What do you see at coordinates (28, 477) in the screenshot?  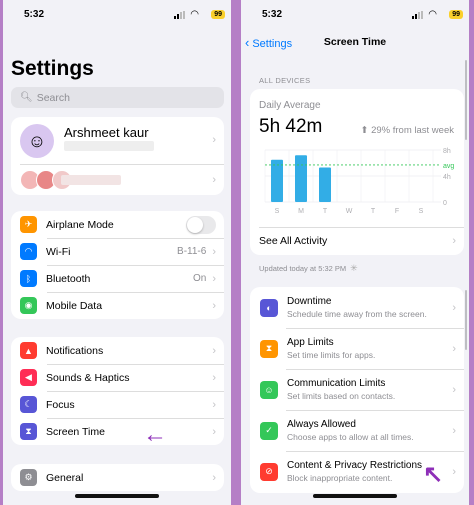 I see `gear-icon: ⚙` at bounding box center [28, 477].